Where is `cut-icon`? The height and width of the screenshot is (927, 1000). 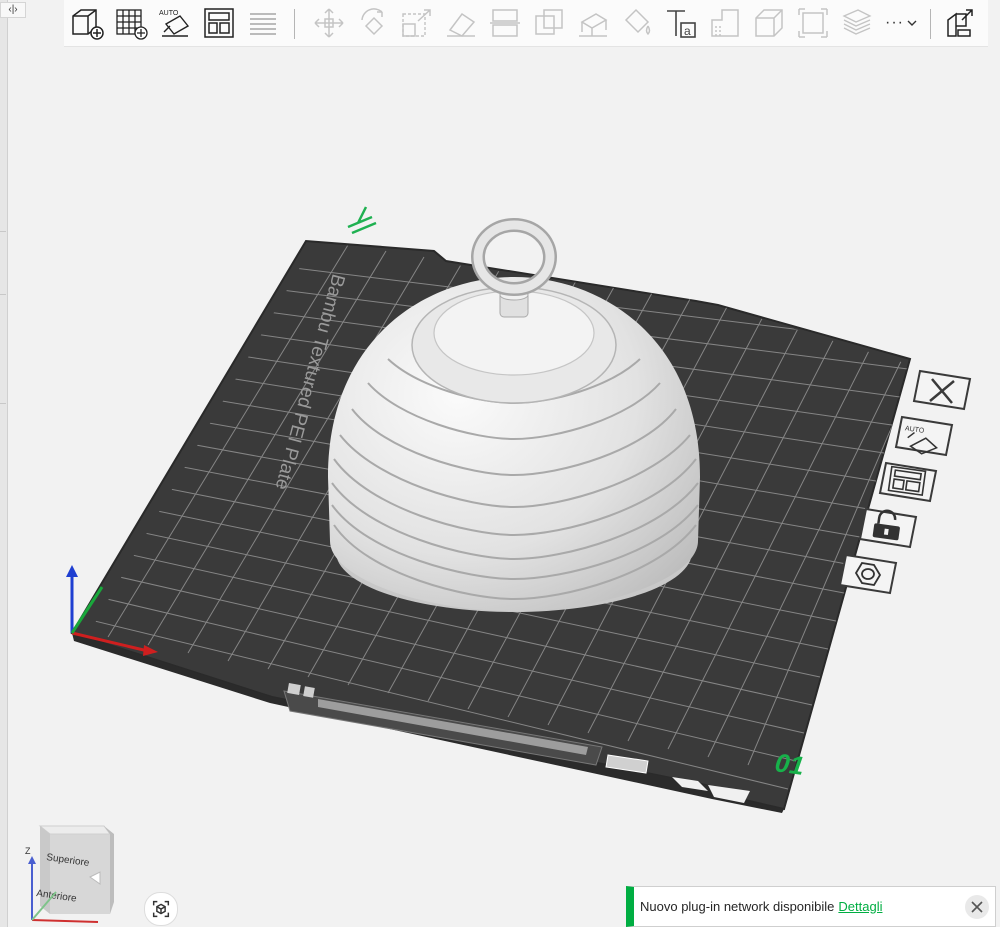
cut-icon is located at coordinates (505, 23).